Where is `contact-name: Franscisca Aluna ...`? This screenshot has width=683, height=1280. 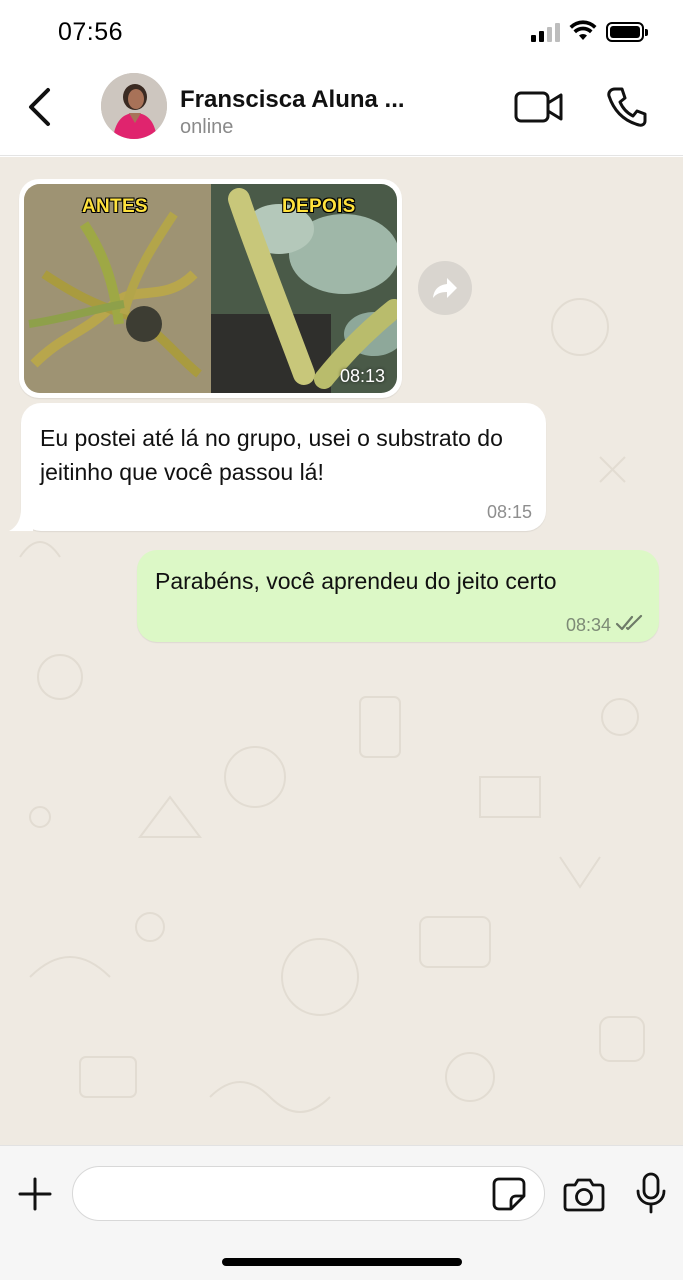 contact-name: Franscisca Aluna ... is located at coordinates (292, 100).